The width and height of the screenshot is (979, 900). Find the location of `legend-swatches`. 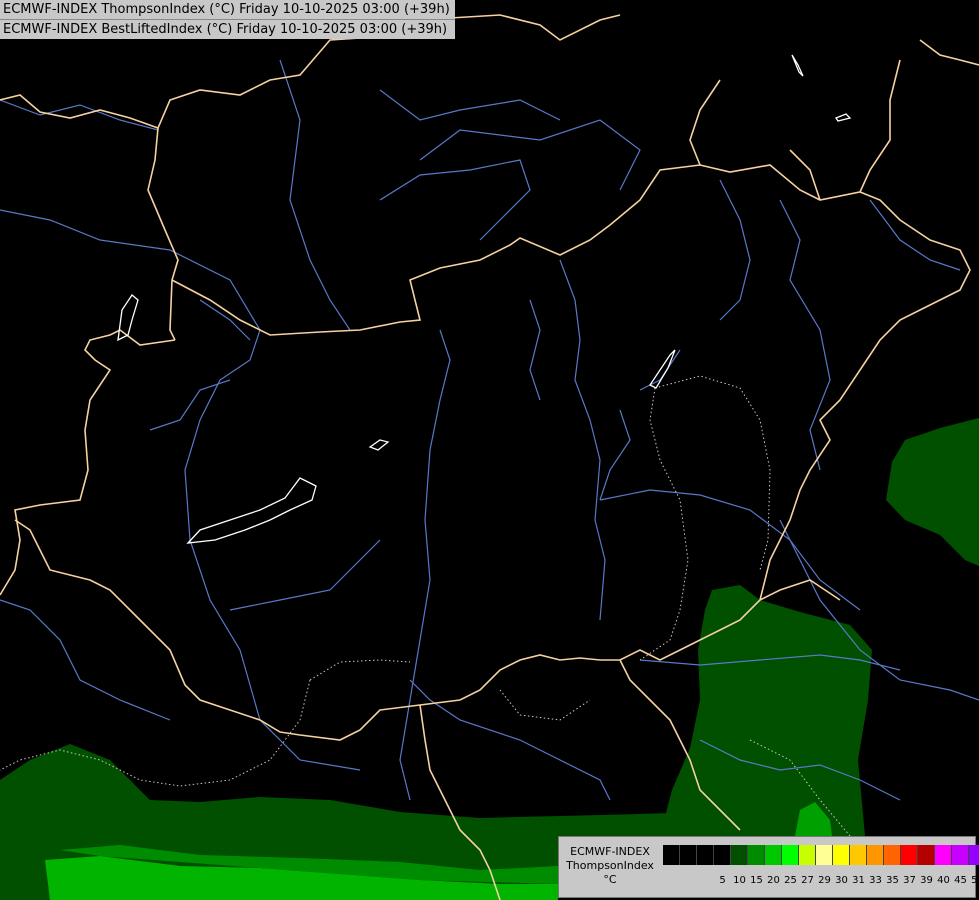

legend-swatches is located at coordinates (821, 855).